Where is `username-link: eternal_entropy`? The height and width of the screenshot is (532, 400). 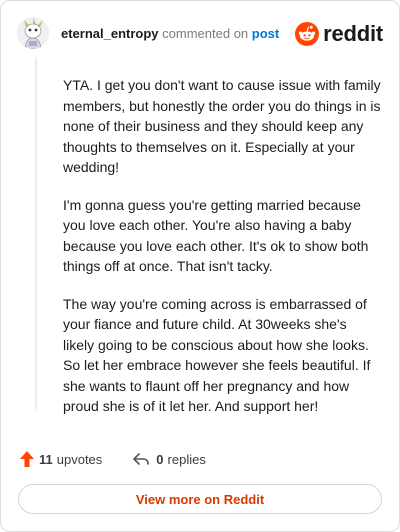
username-link: eternal_entropy is located at coordinates (110, 33).